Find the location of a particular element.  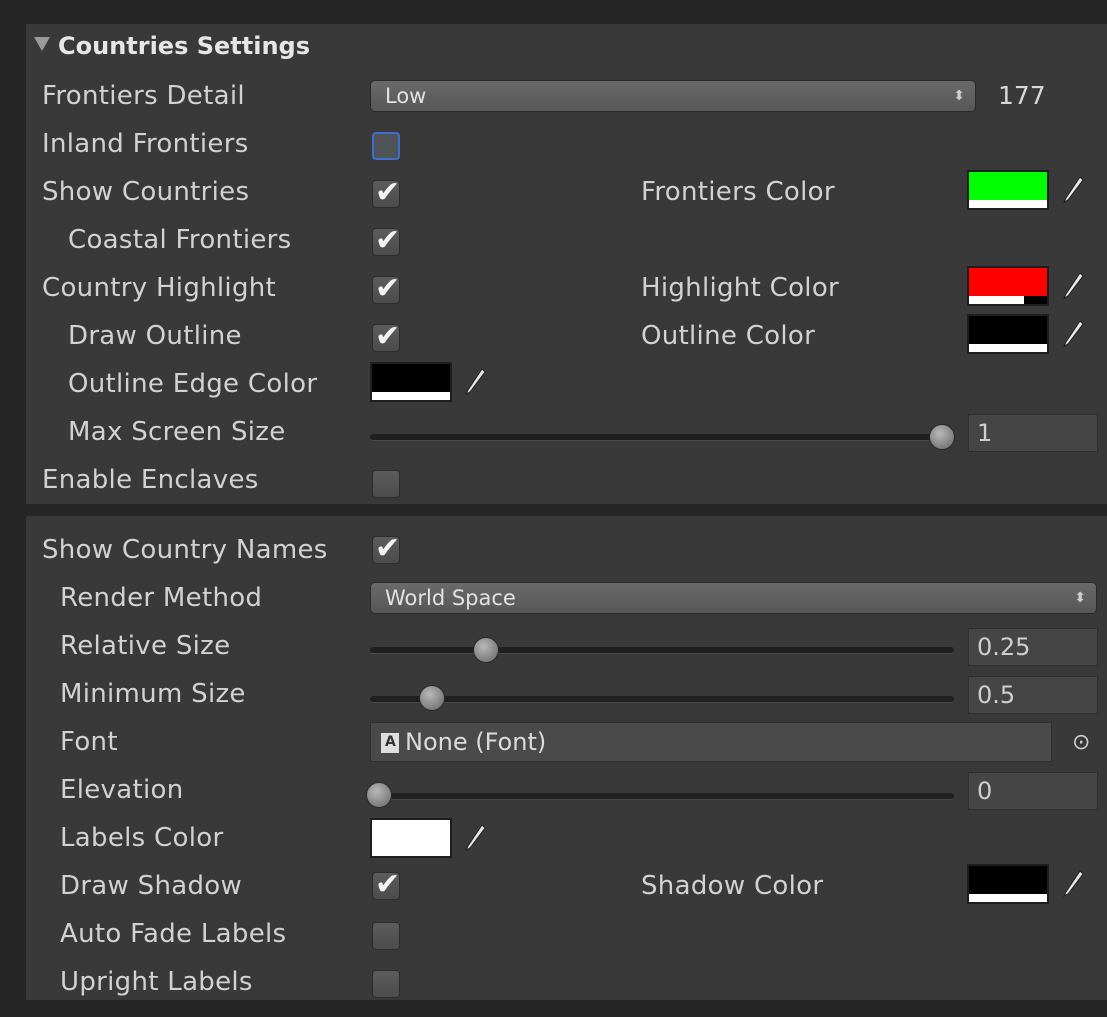

max-screen-size-slider-thumb is located at coordinates (942, 437).